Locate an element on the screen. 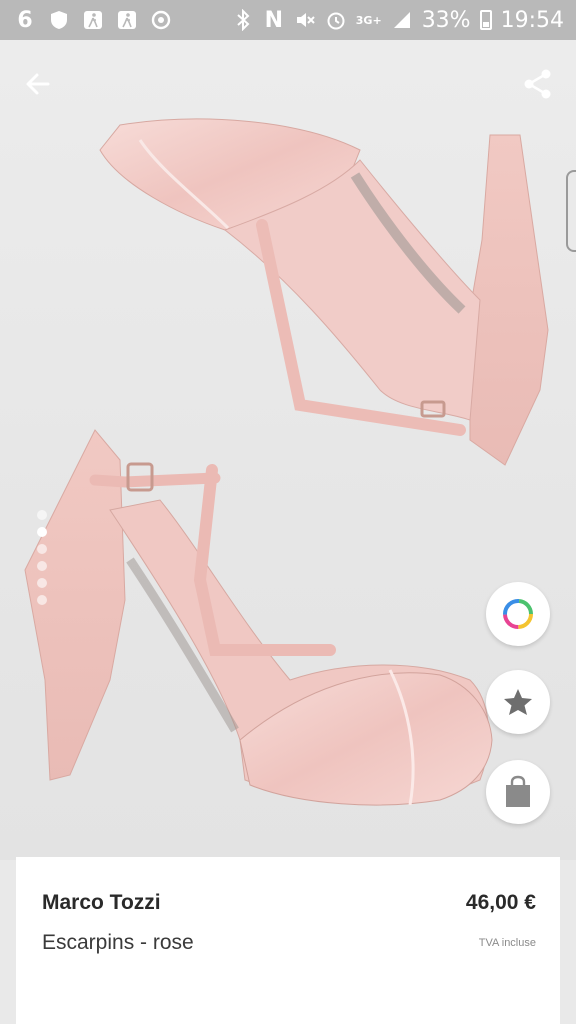  color-wheel-icon is located at coordinates (518, 614).